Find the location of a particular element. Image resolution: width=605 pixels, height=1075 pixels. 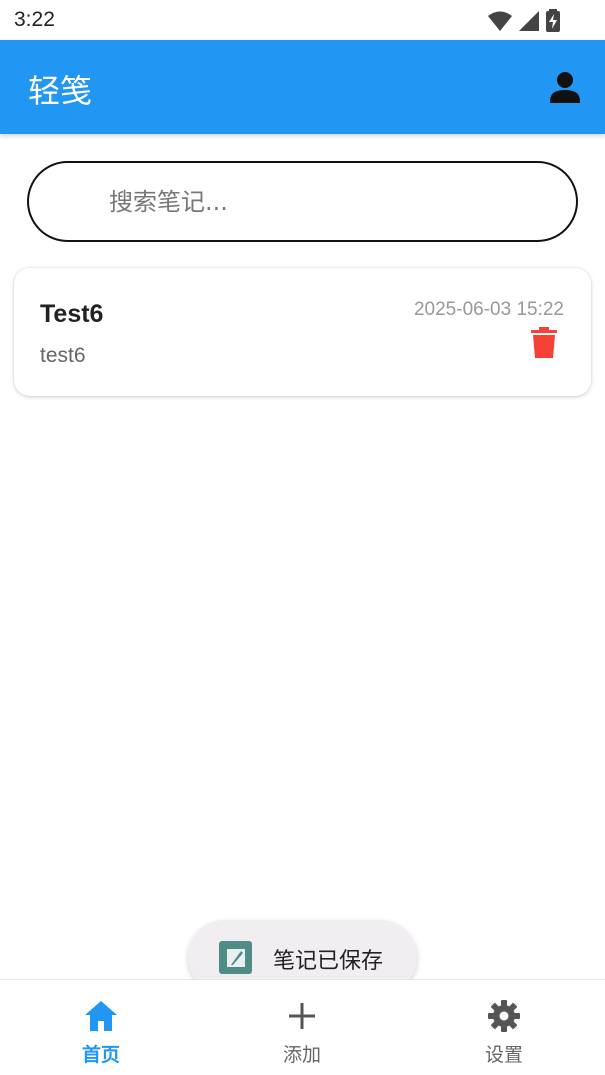

home-icon is located at coordinates (101, 1016).